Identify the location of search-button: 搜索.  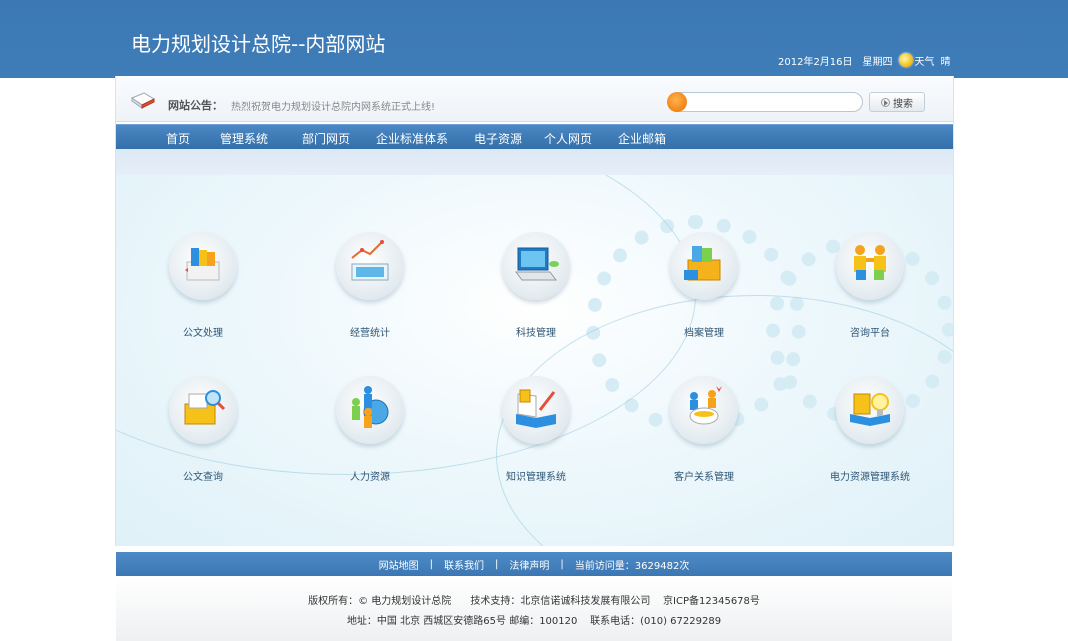
(897, 102).